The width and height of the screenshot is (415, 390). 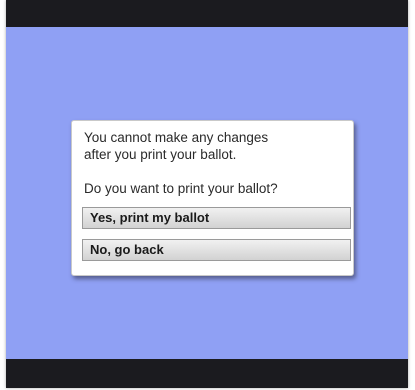 What do you see at coordinates (160, 154) in the screenshot?
I see `dialog-message-line-2: after you print your ballot.` at bounding box center [160, 154].